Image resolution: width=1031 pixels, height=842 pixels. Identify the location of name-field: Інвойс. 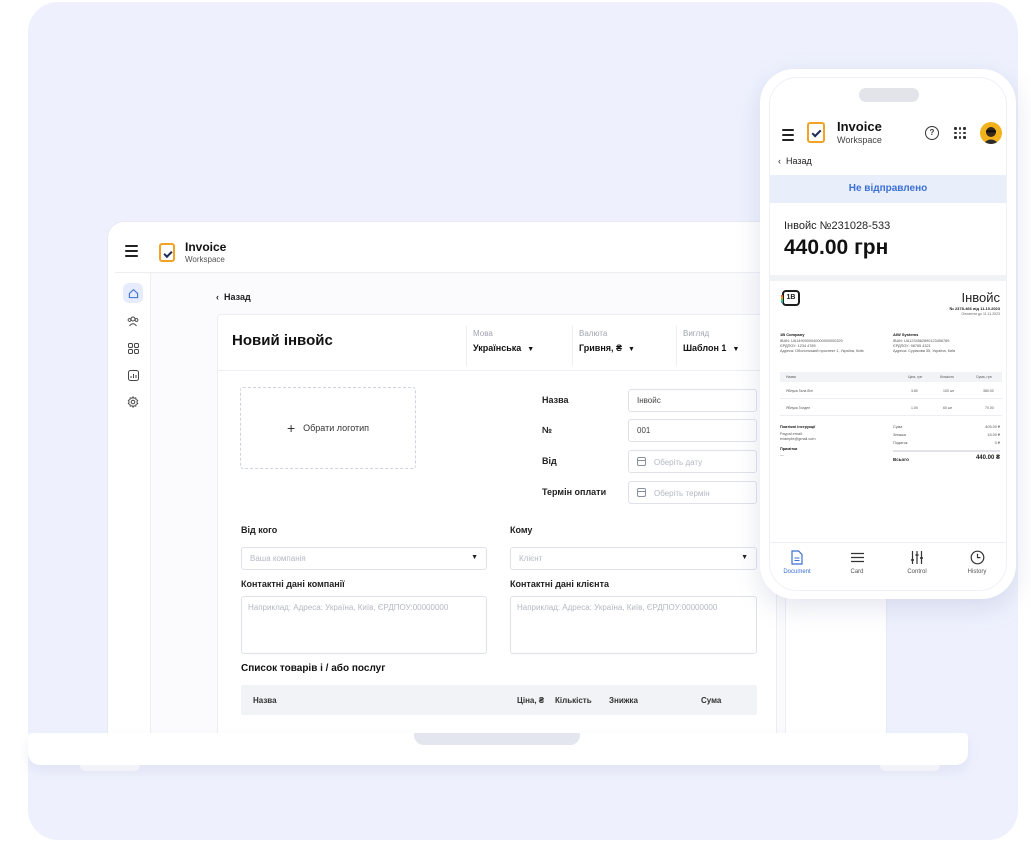
(692, 400).